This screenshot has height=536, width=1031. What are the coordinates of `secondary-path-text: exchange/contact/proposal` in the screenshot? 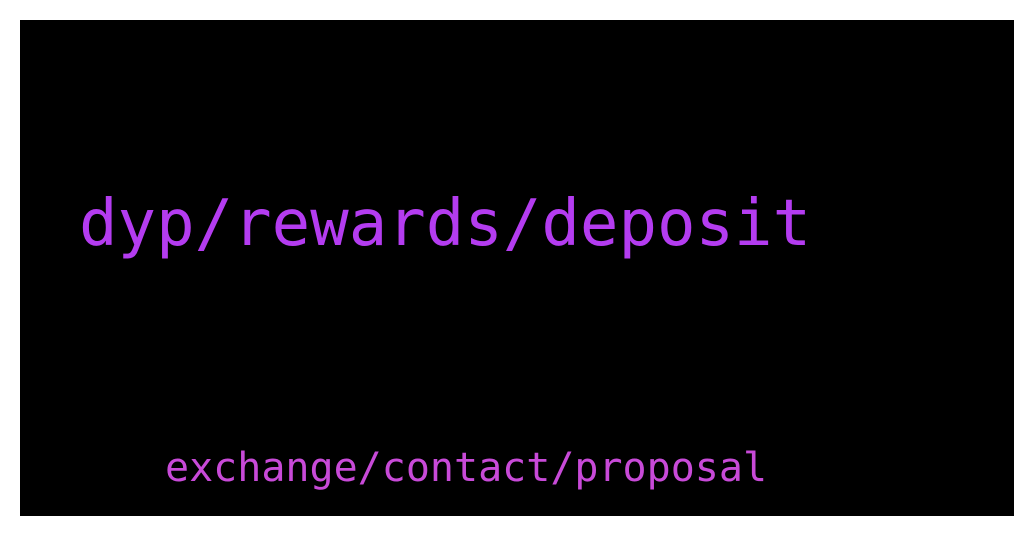 It's located at (466, 468).